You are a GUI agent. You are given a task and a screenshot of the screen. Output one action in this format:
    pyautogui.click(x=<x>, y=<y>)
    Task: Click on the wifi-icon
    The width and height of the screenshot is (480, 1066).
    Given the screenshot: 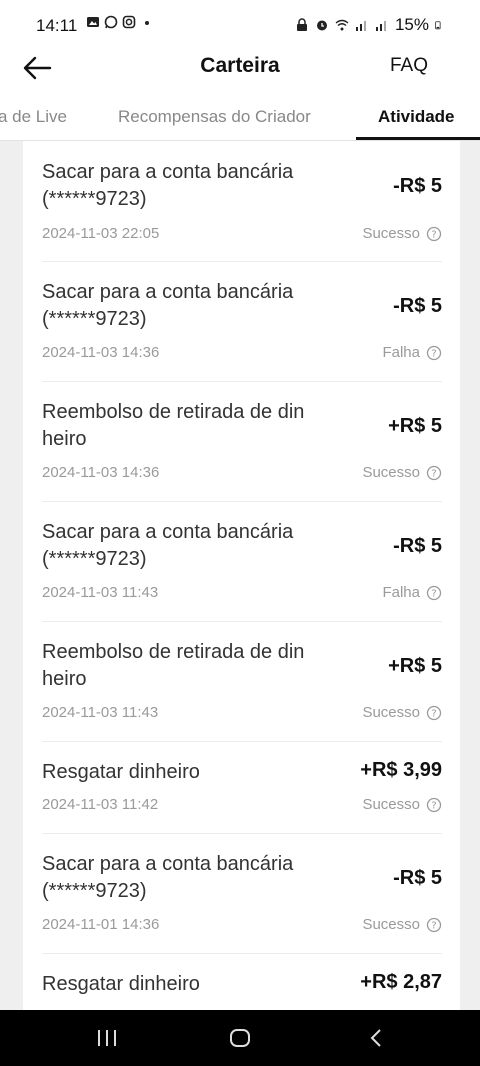 What is the action you would take?
    pyautogui.click(x=342, y=25)
    